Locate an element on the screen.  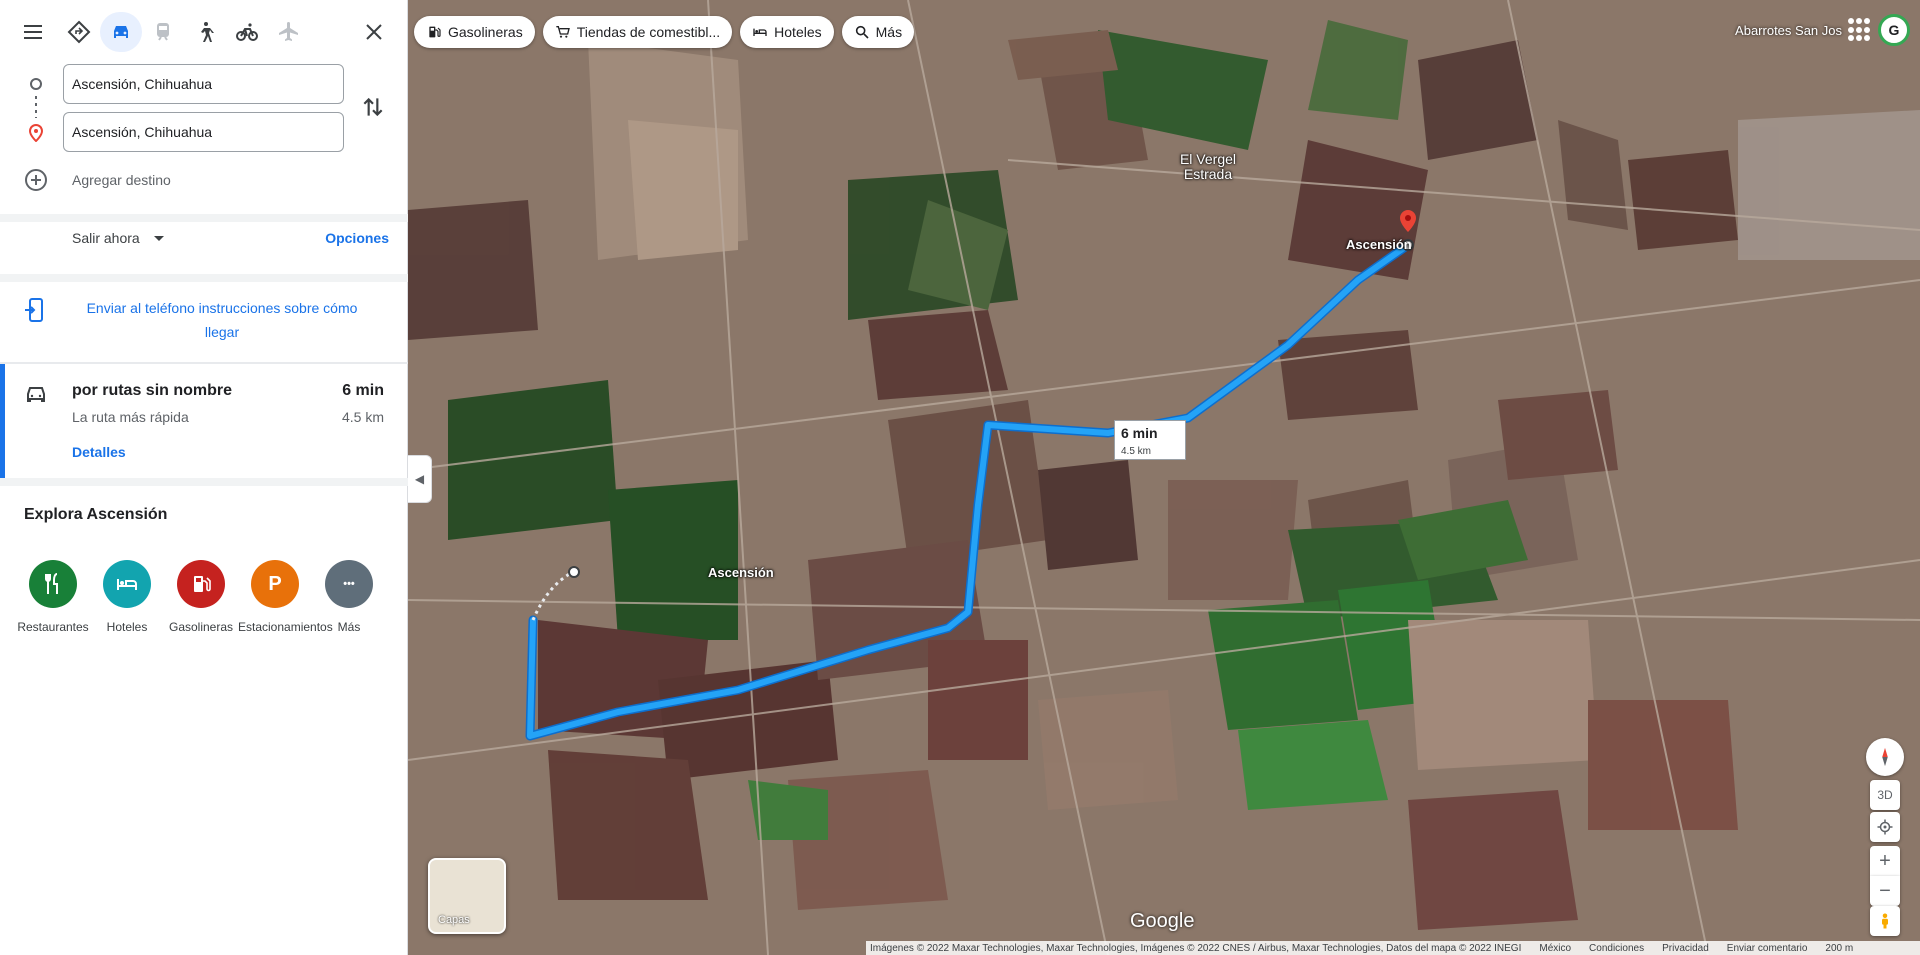
plus-icon: + is located at coordinates (1885, 860).